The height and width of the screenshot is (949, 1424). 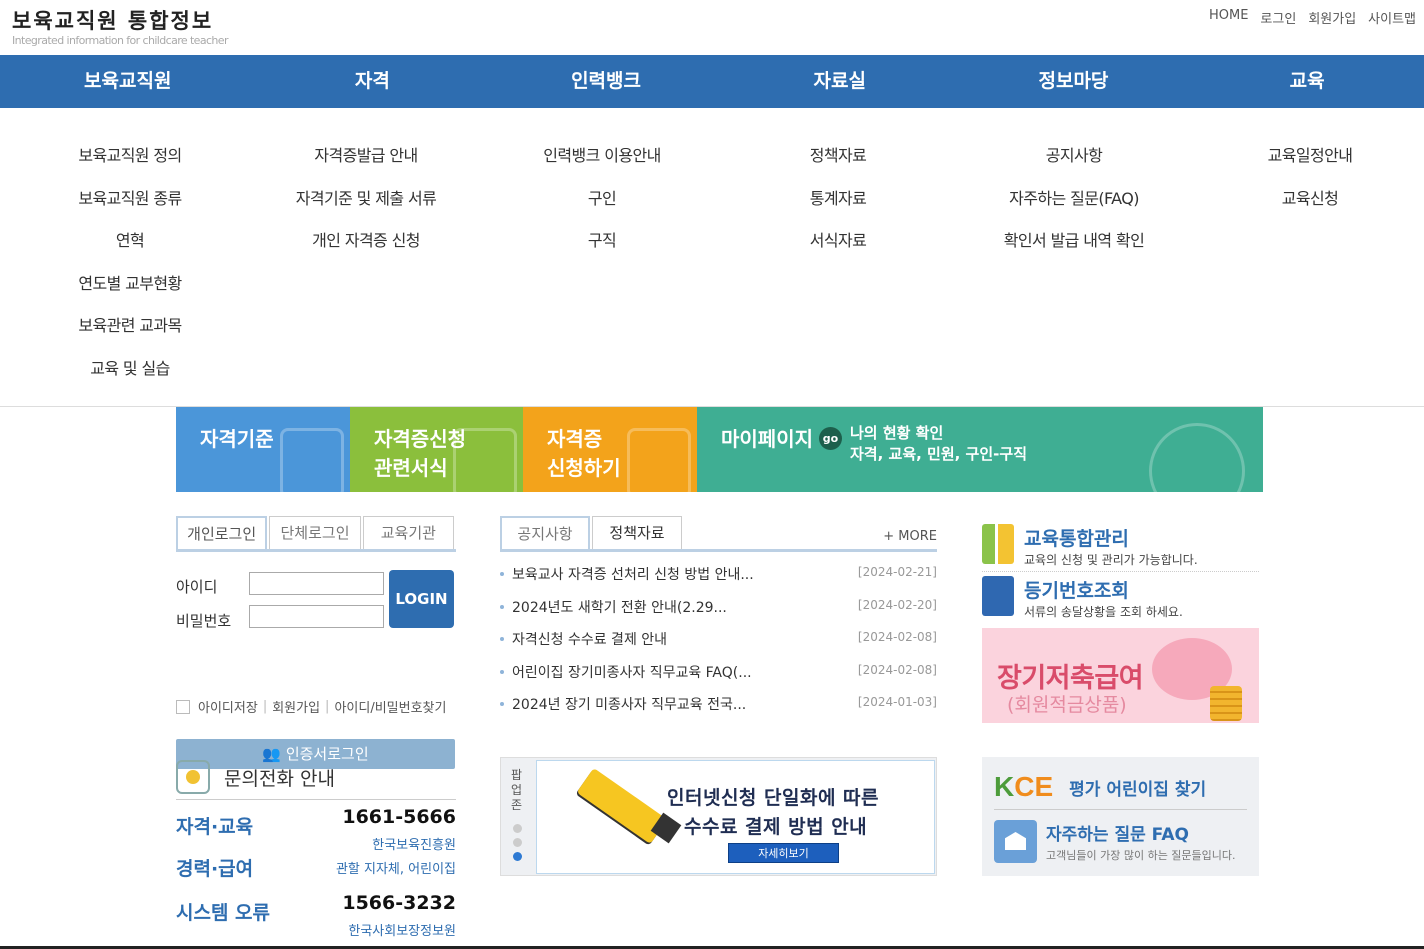 I want to click on tab-group-login: 단체로그인, so click(x=315, y=532).